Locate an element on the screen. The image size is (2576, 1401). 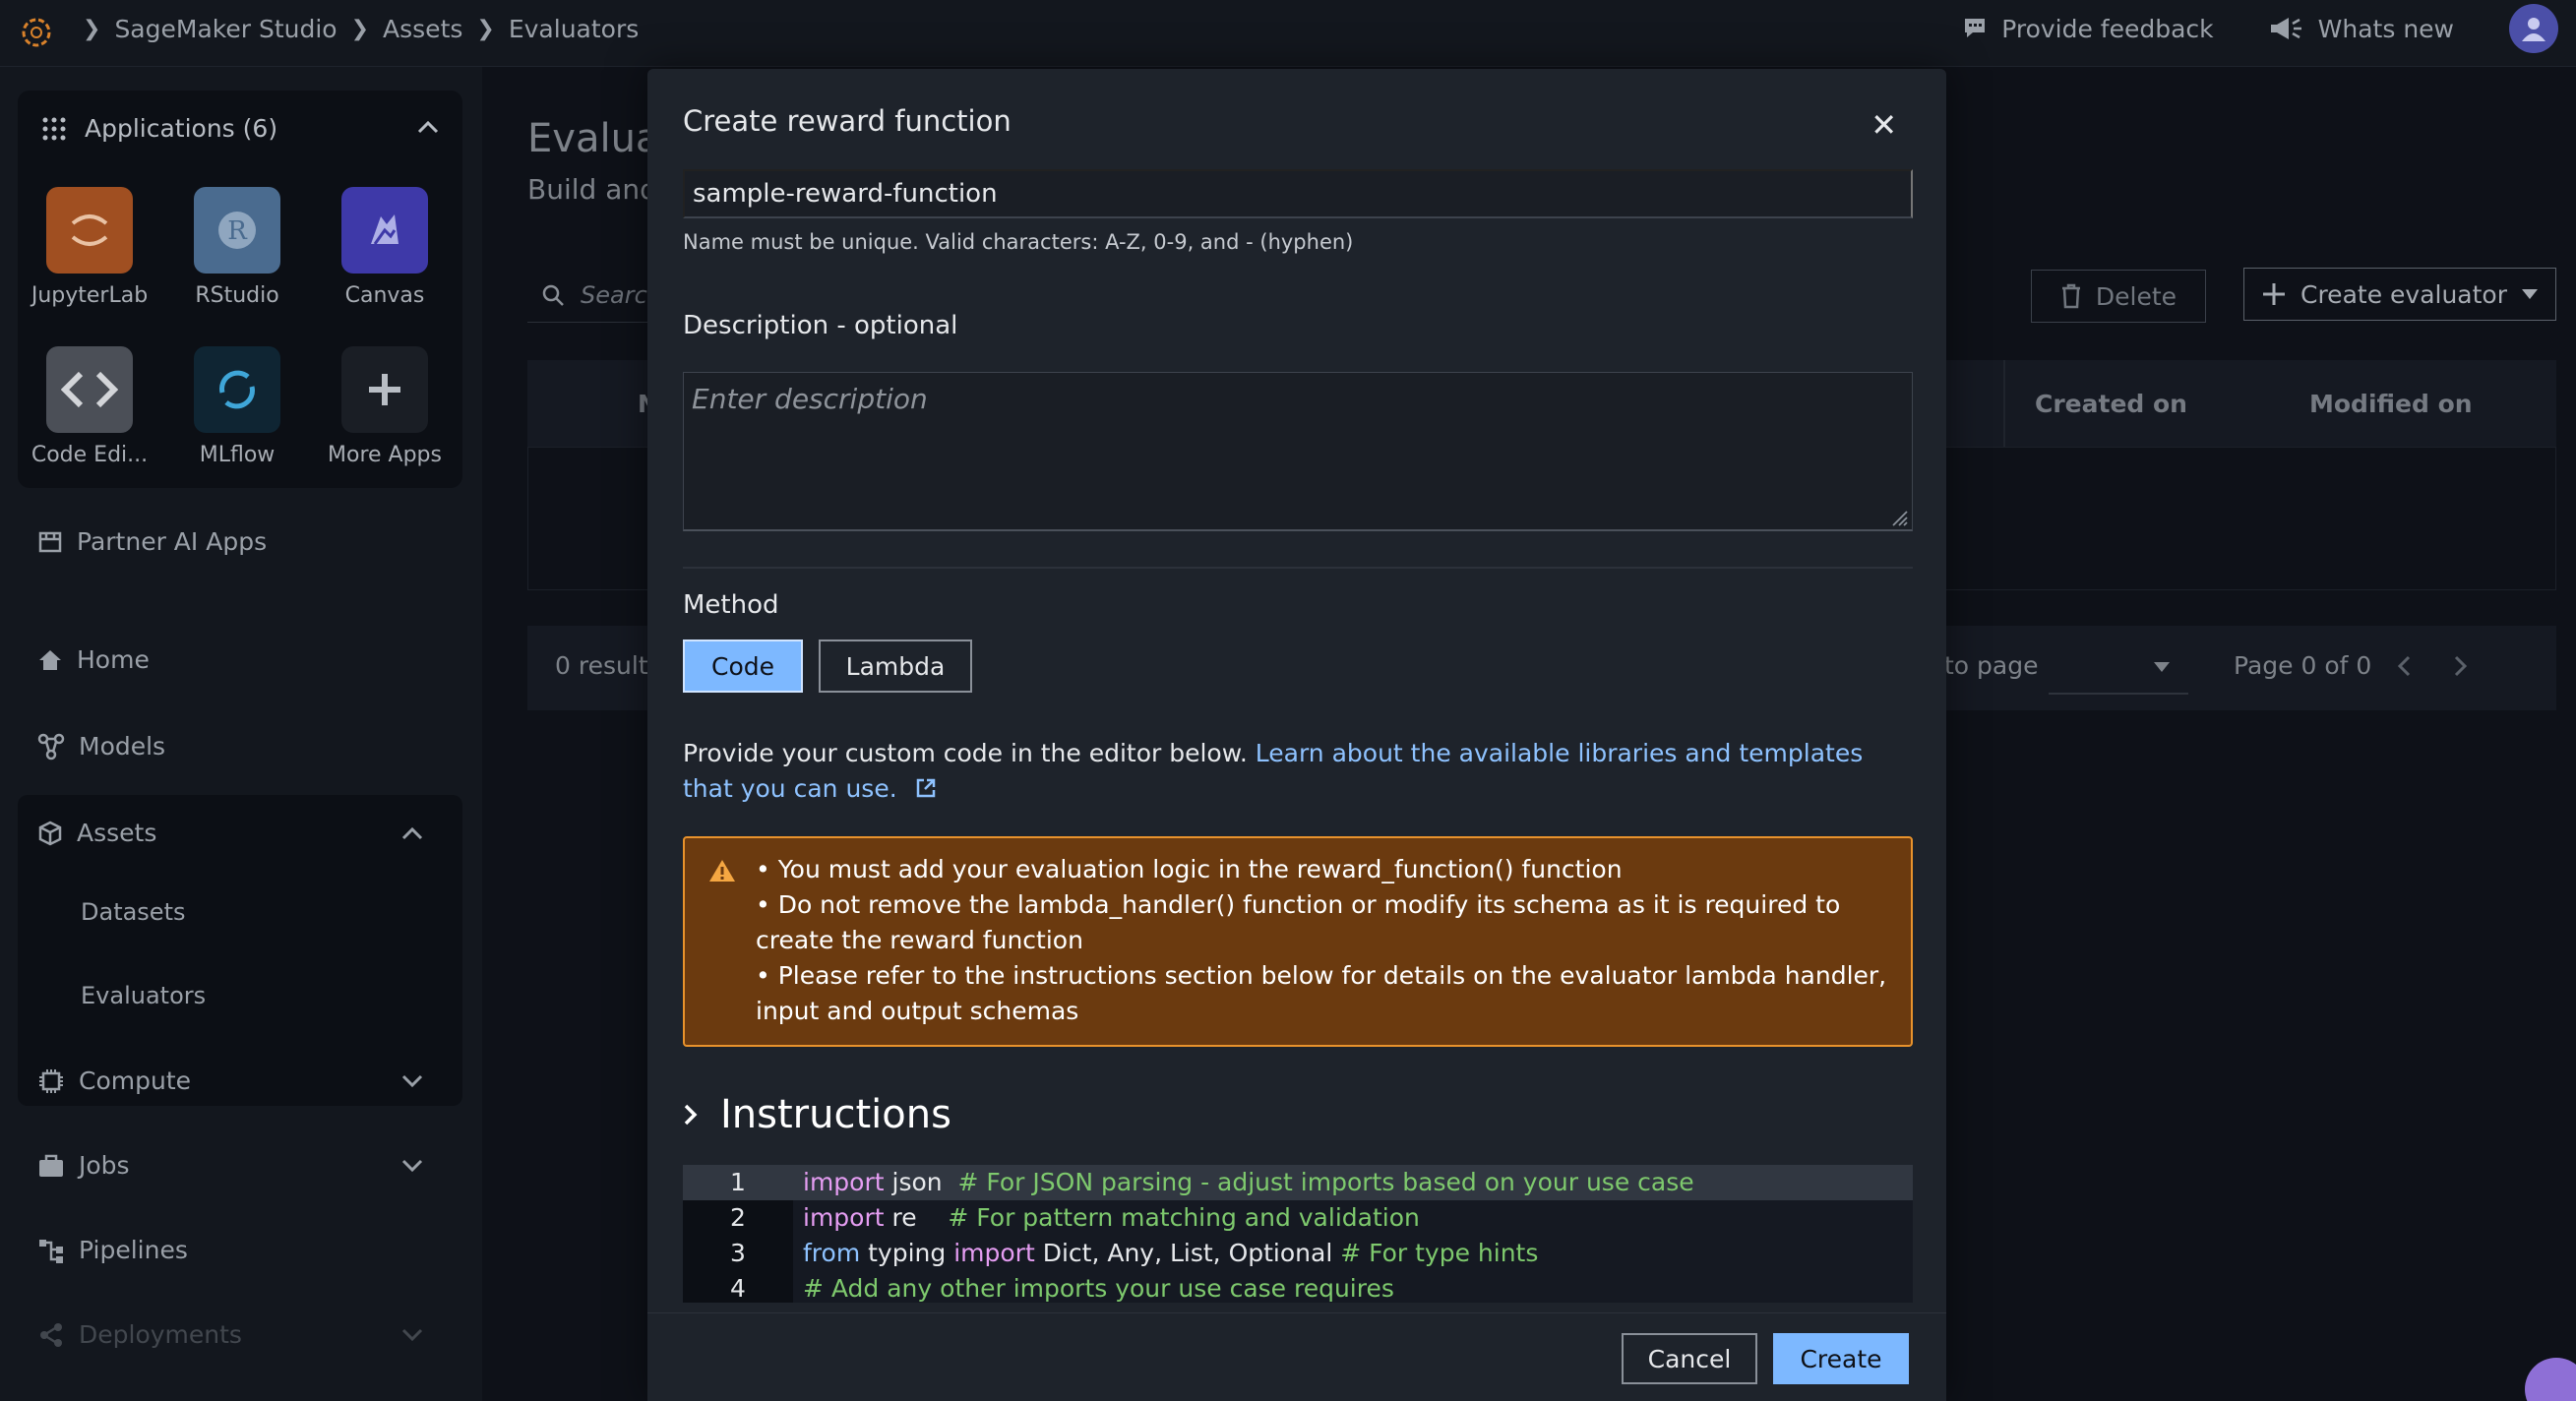
sidebar-item-label: Pipelines is located at coordinates (133, 1250).